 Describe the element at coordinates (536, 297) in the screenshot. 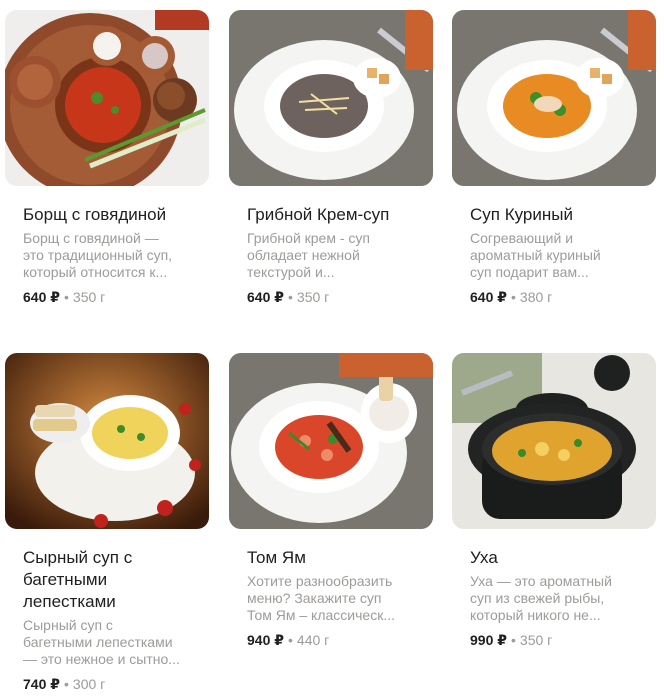

I see `product-weight: 380 г` at that location.